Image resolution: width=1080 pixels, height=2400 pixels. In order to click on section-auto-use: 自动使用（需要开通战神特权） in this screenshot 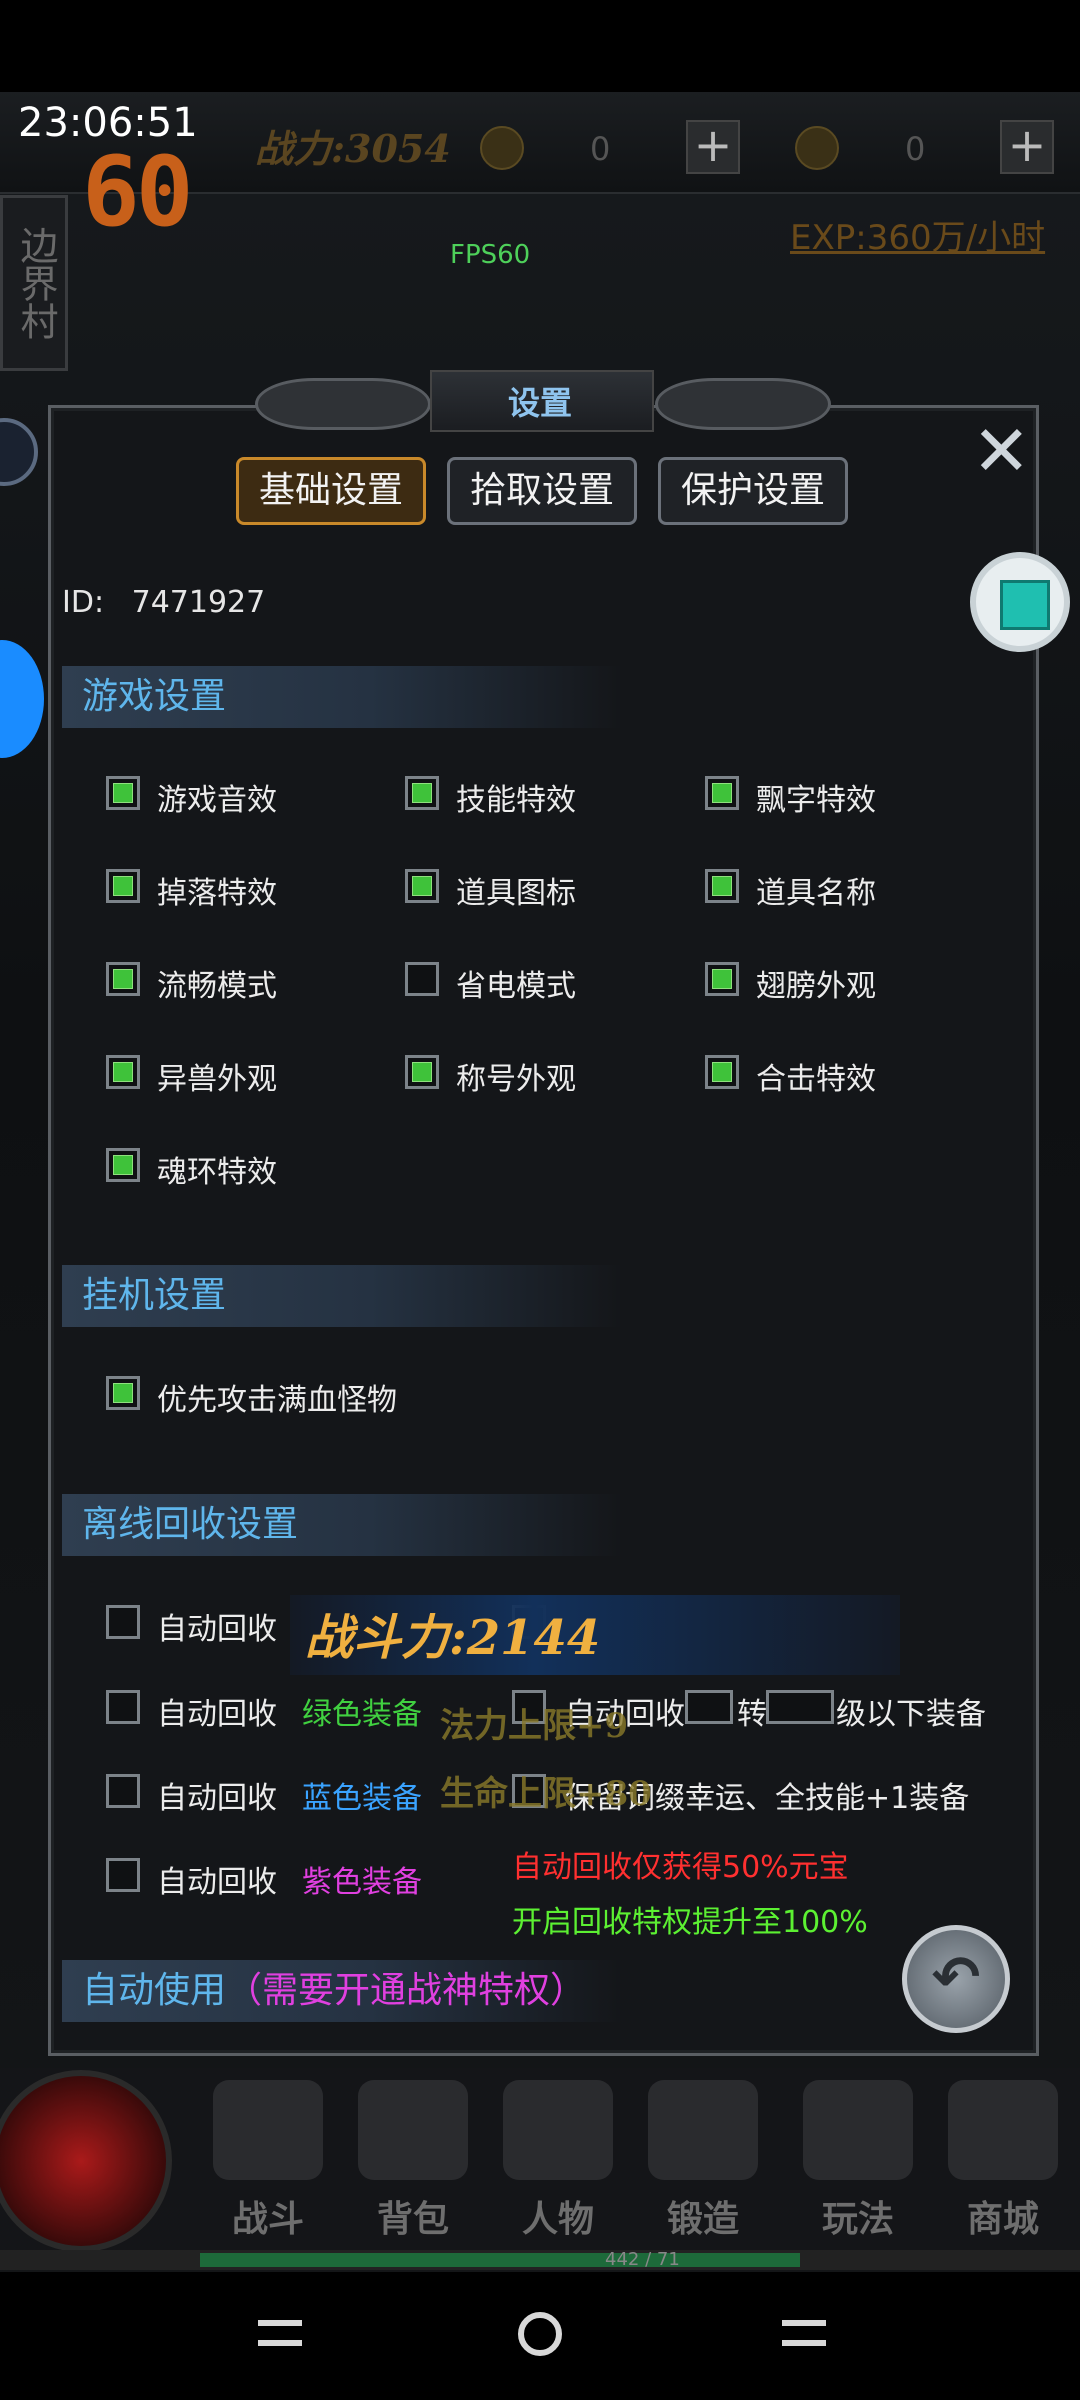, I will do `click(342, 1991)`.